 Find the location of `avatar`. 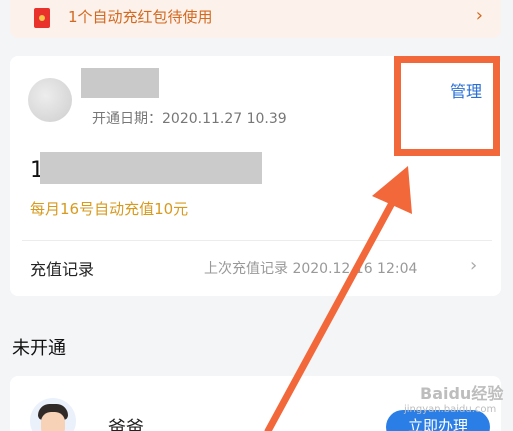

avatar is located at coordinates (50, 100).